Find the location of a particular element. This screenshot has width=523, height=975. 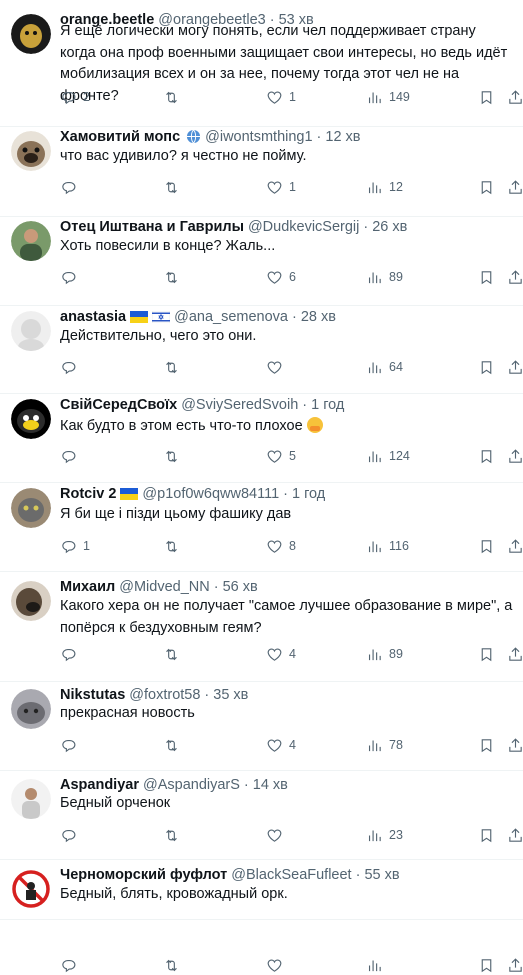

timestamp: 12 хв is located at coordinates (342, 137).